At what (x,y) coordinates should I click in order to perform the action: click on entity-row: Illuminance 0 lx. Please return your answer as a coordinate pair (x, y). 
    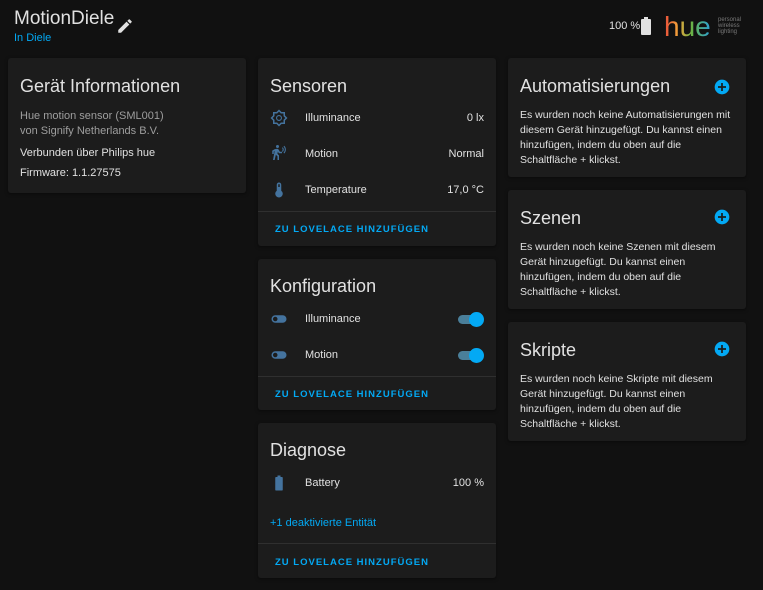
    Looking at the image, I should click on (377, 118).